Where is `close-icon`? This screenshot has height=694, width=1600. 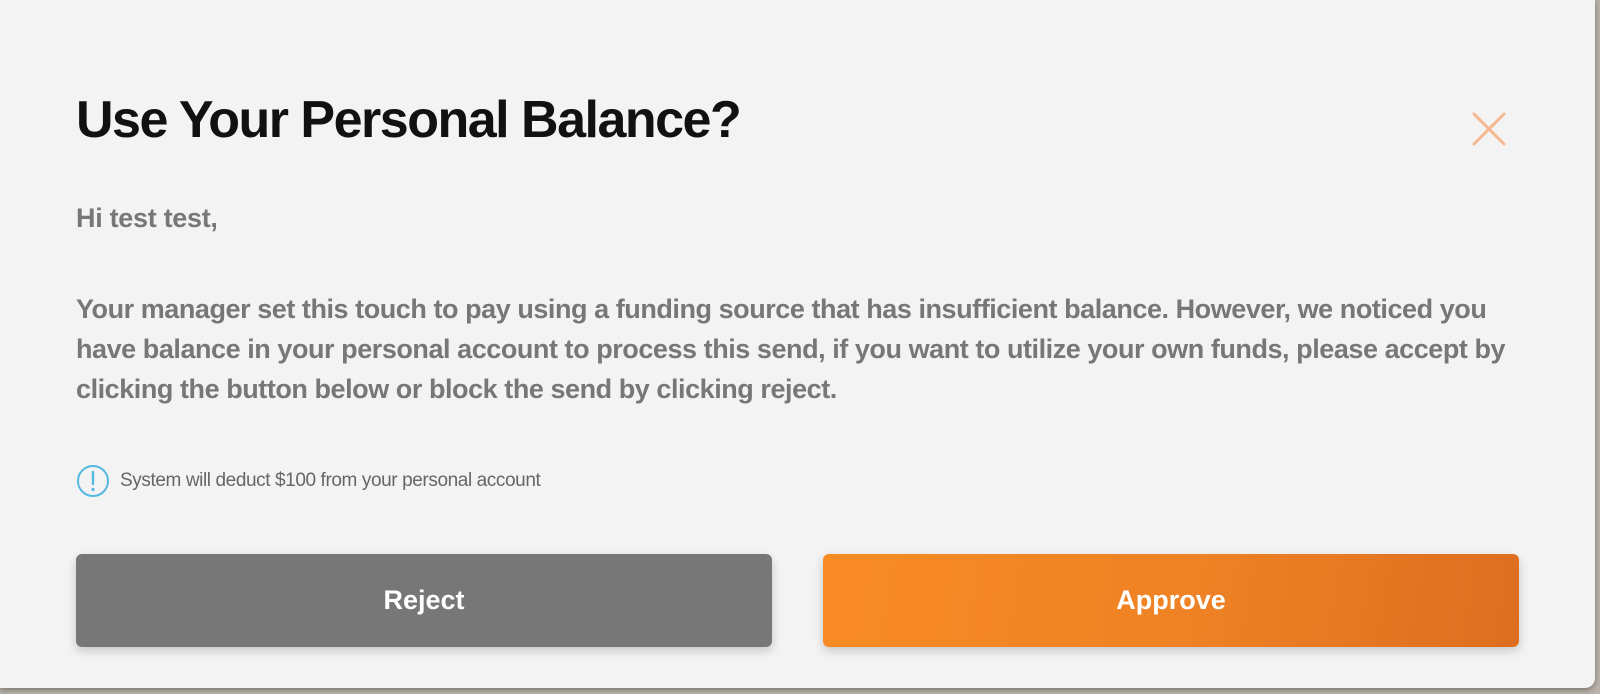
close-icon is located at coordinates (1489, 129).